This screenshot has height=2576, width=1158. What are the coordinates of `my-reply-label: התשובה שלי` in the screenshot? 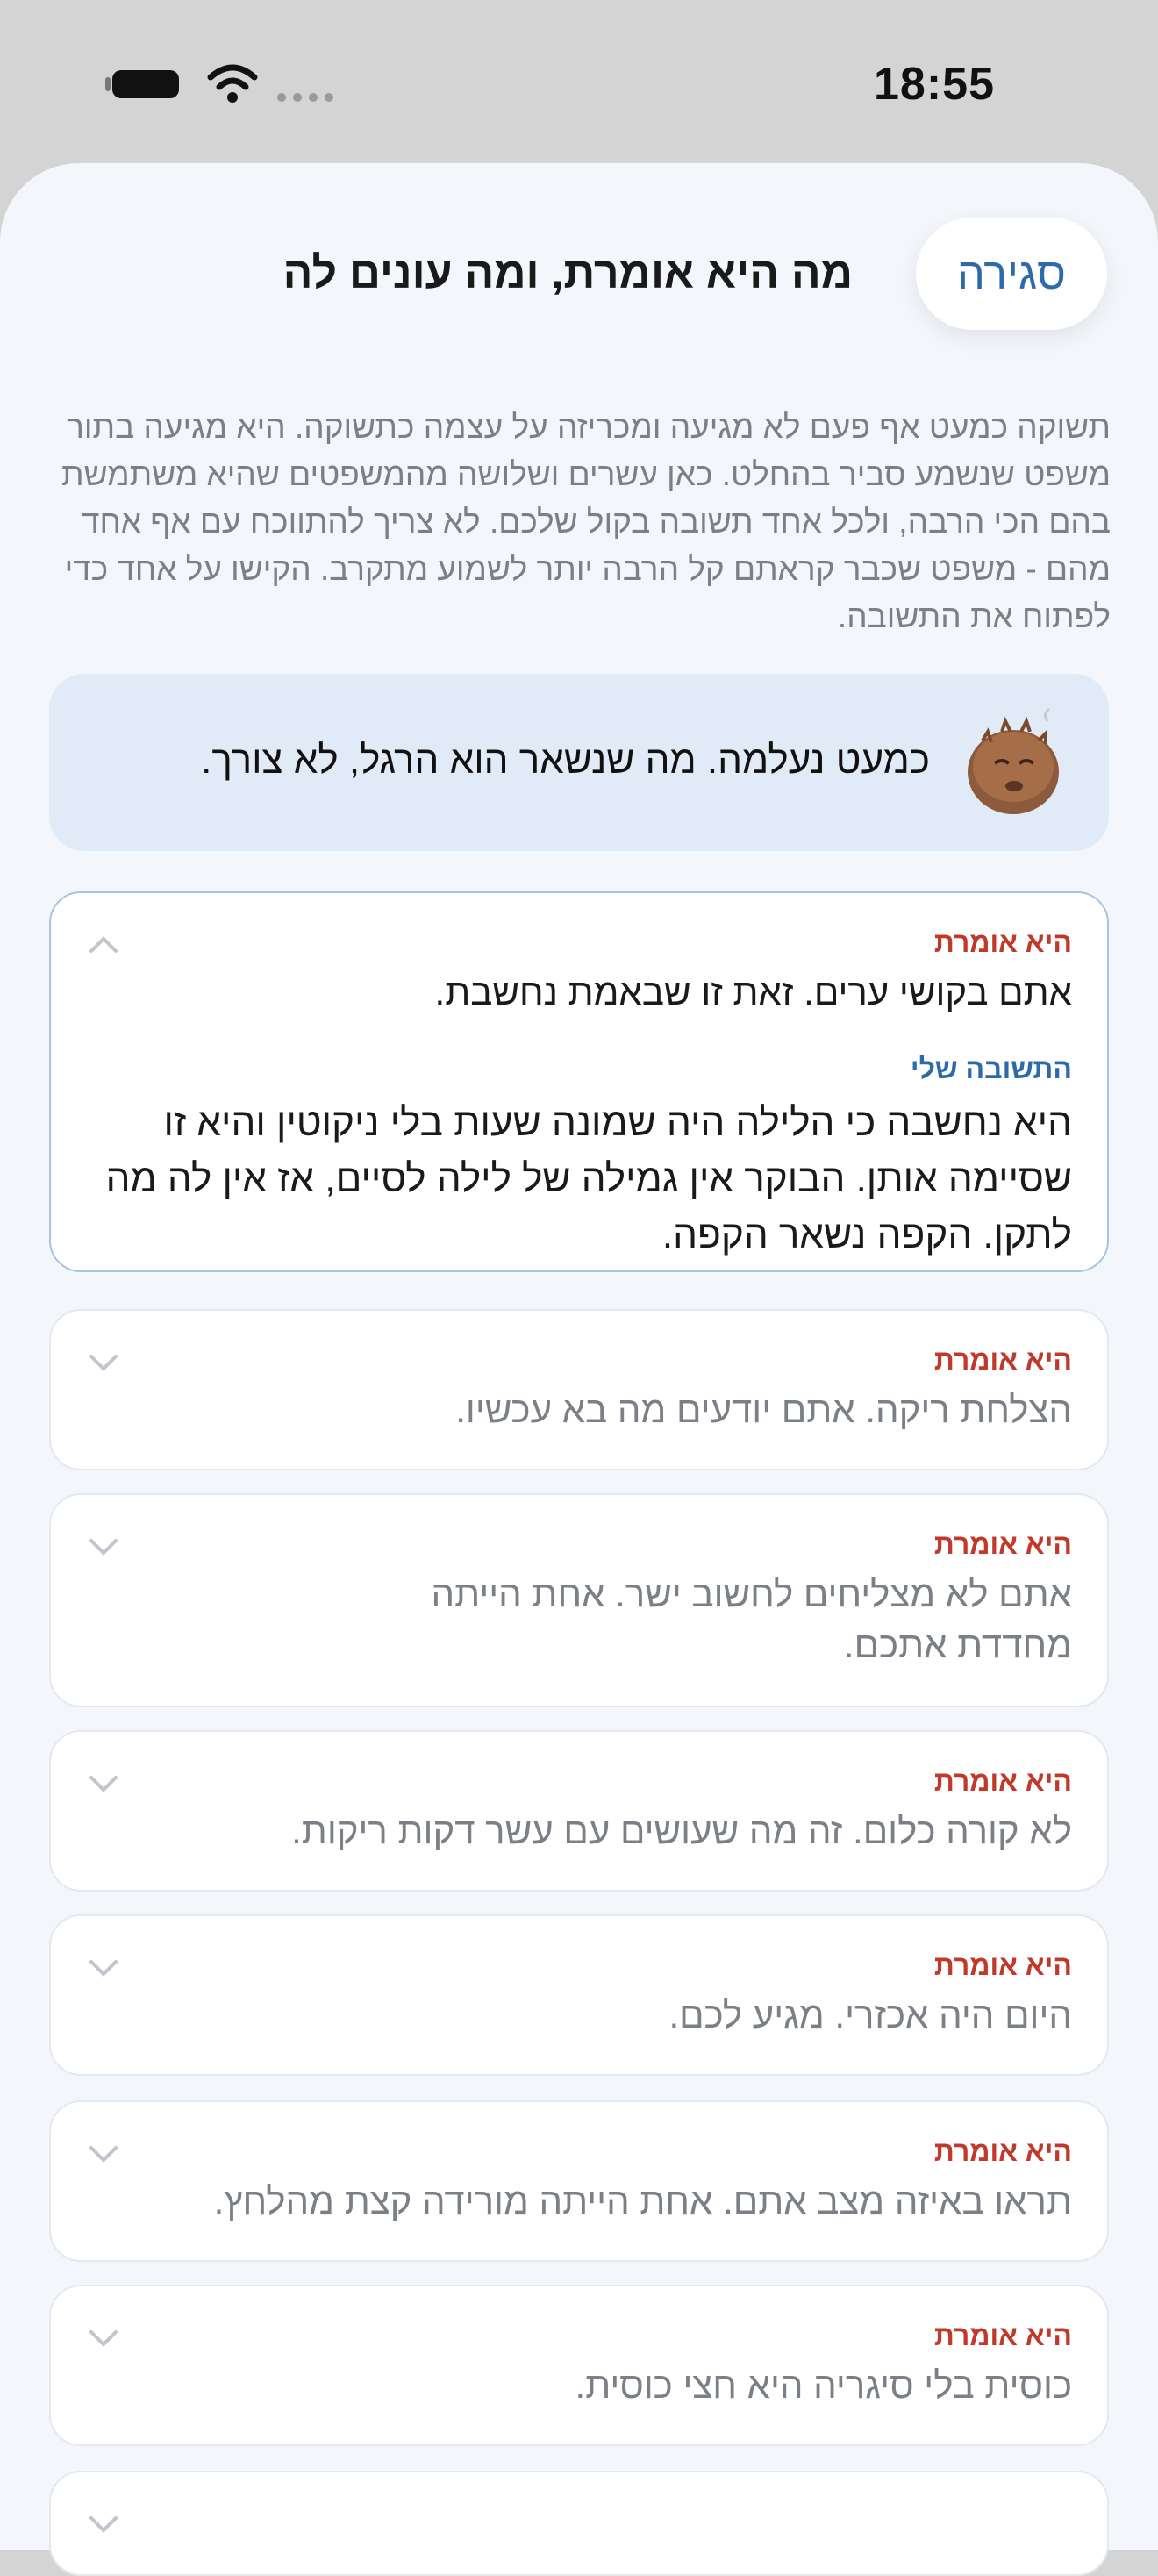 It's located at (991, 1068).